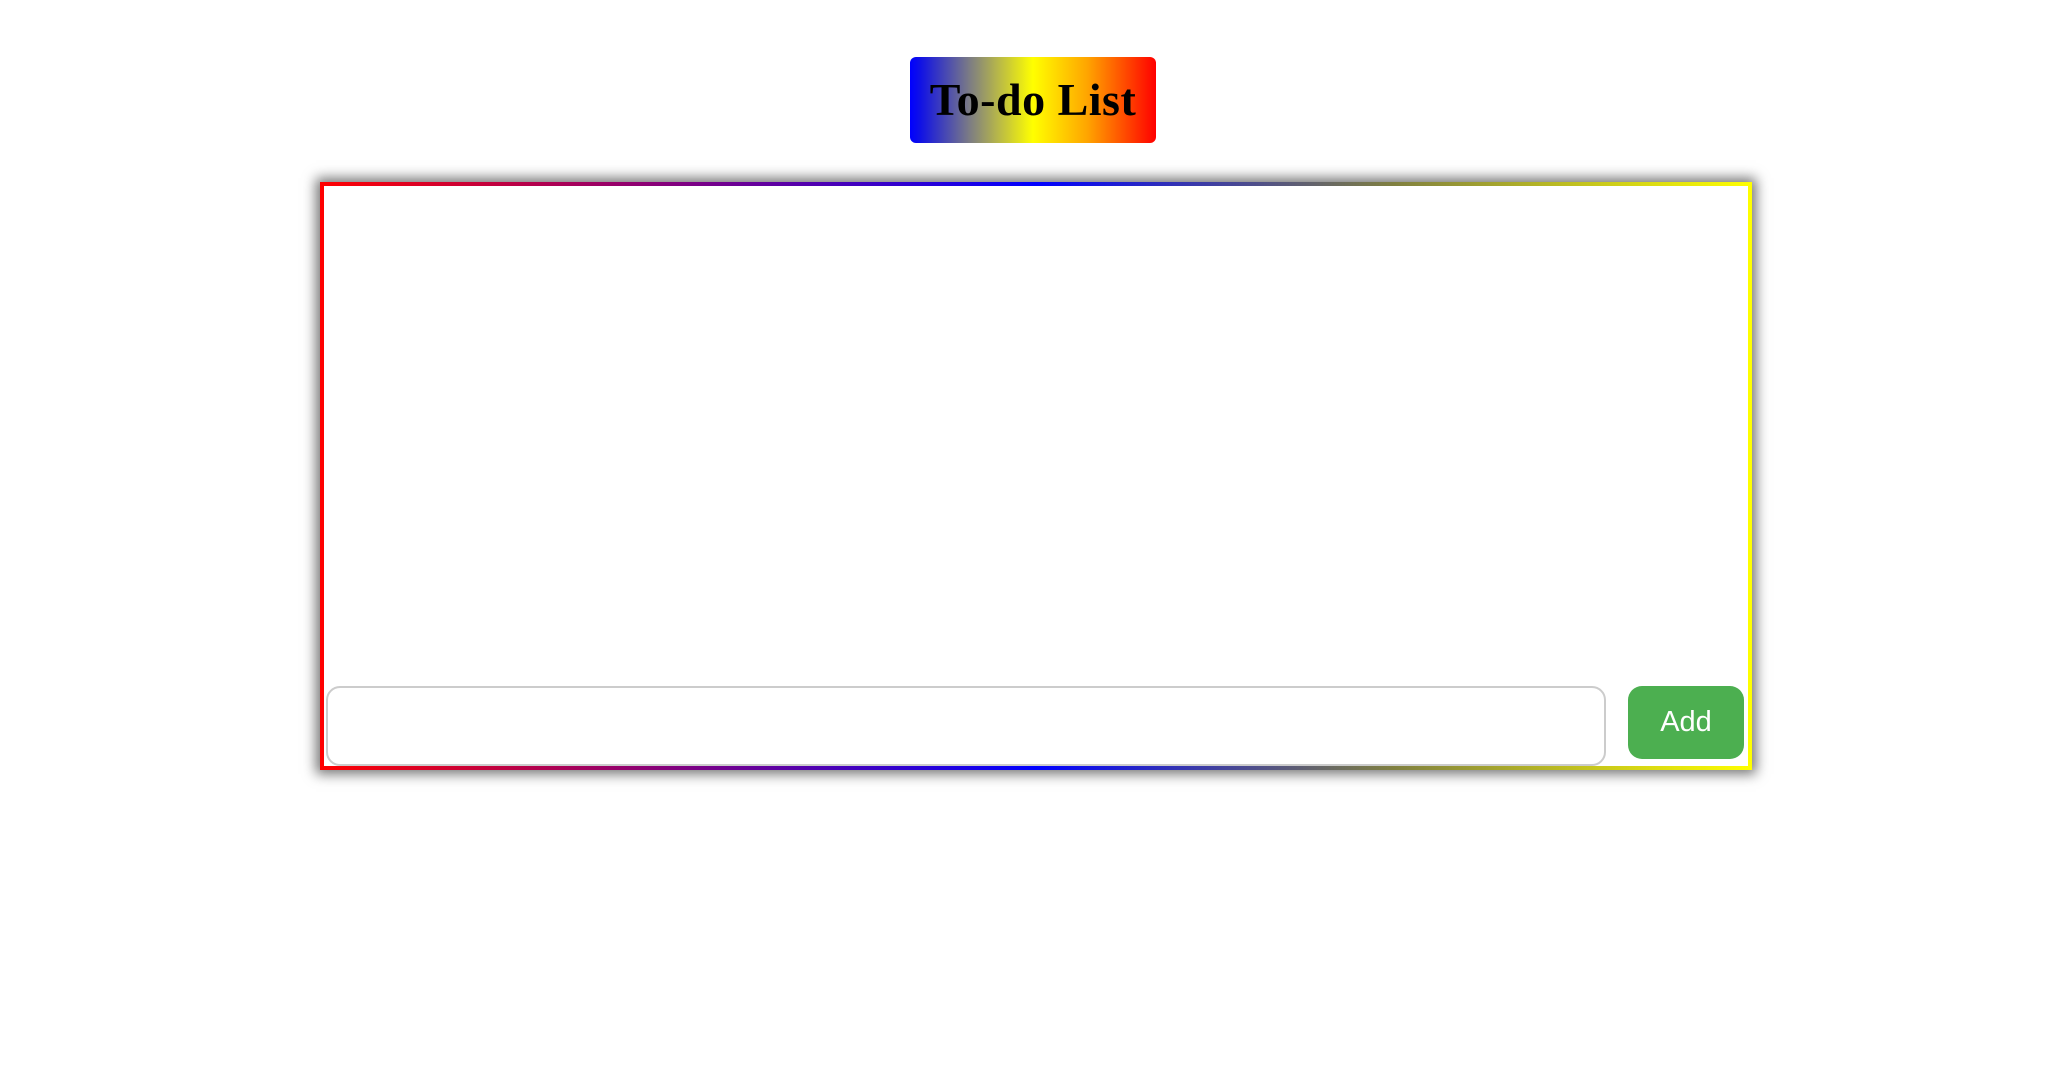 The height and width of the screenshot is (1090, 2048). Describe the element at coordinates (1686, 722) in the screenshot. I see `add-button: Add` at that location.